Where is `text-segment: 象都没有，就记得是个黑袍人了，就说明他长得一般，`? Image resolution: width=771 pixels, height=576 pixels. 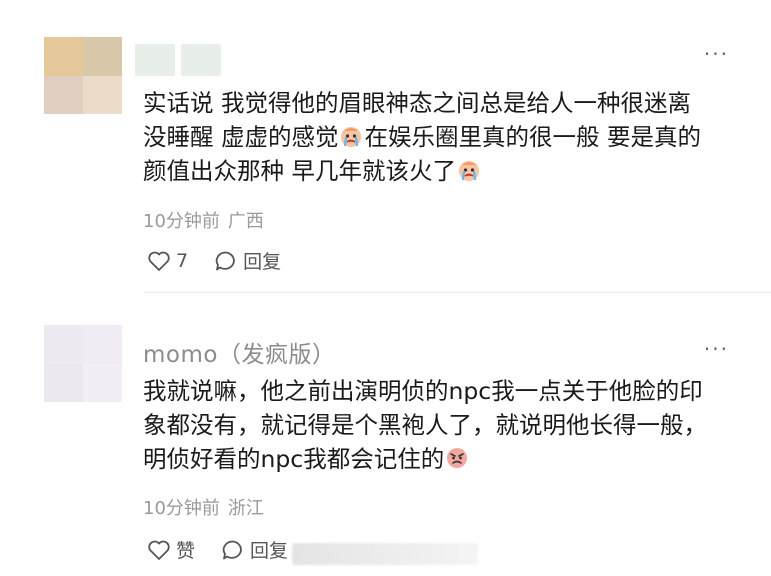
text-segment: 象都没有，就记得是个黑袍人了，就说明他长得一般， is located at coordinates (425, 425).